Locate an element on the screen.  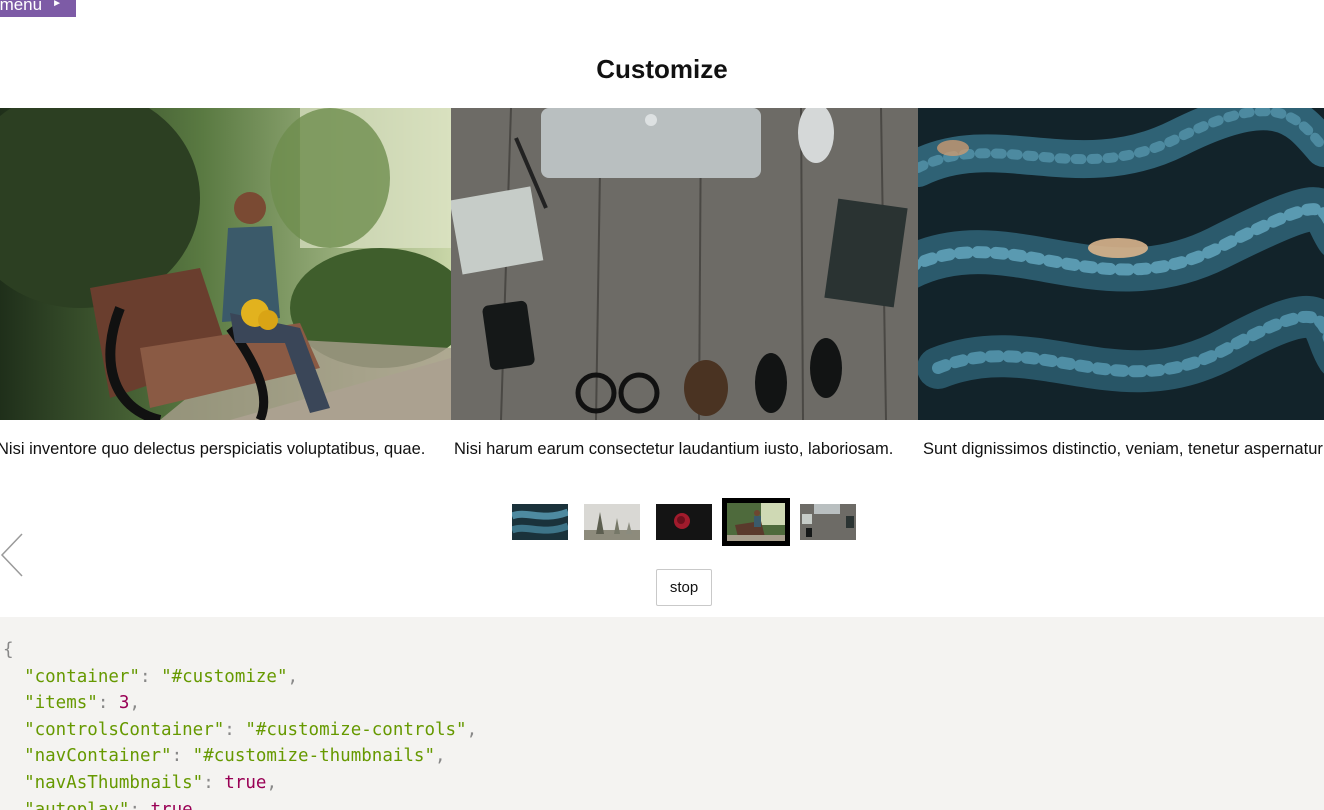
code-open-brace: { is located at coordinates (8, 650).